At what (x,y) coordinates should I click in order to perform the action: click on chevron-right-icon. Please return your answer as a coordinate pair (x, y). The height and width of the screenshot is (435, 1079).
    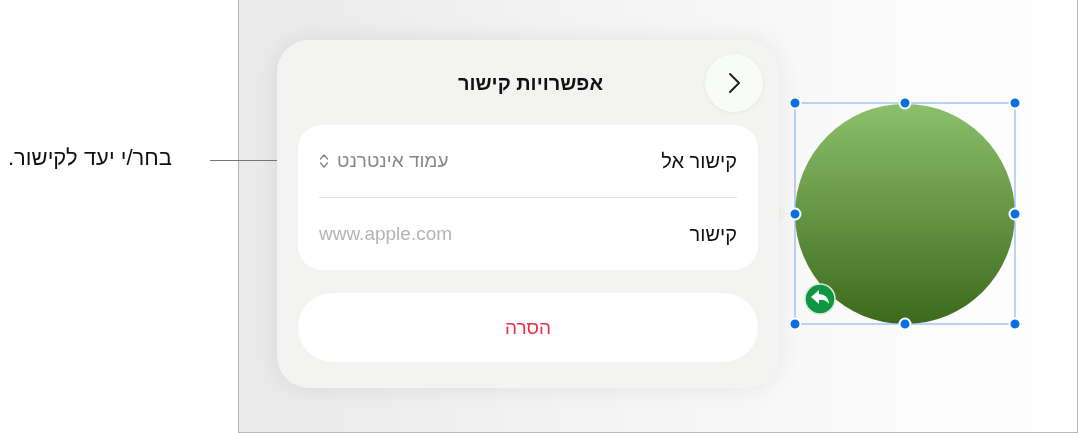
    Looking at the image, I should click on (734, 83).